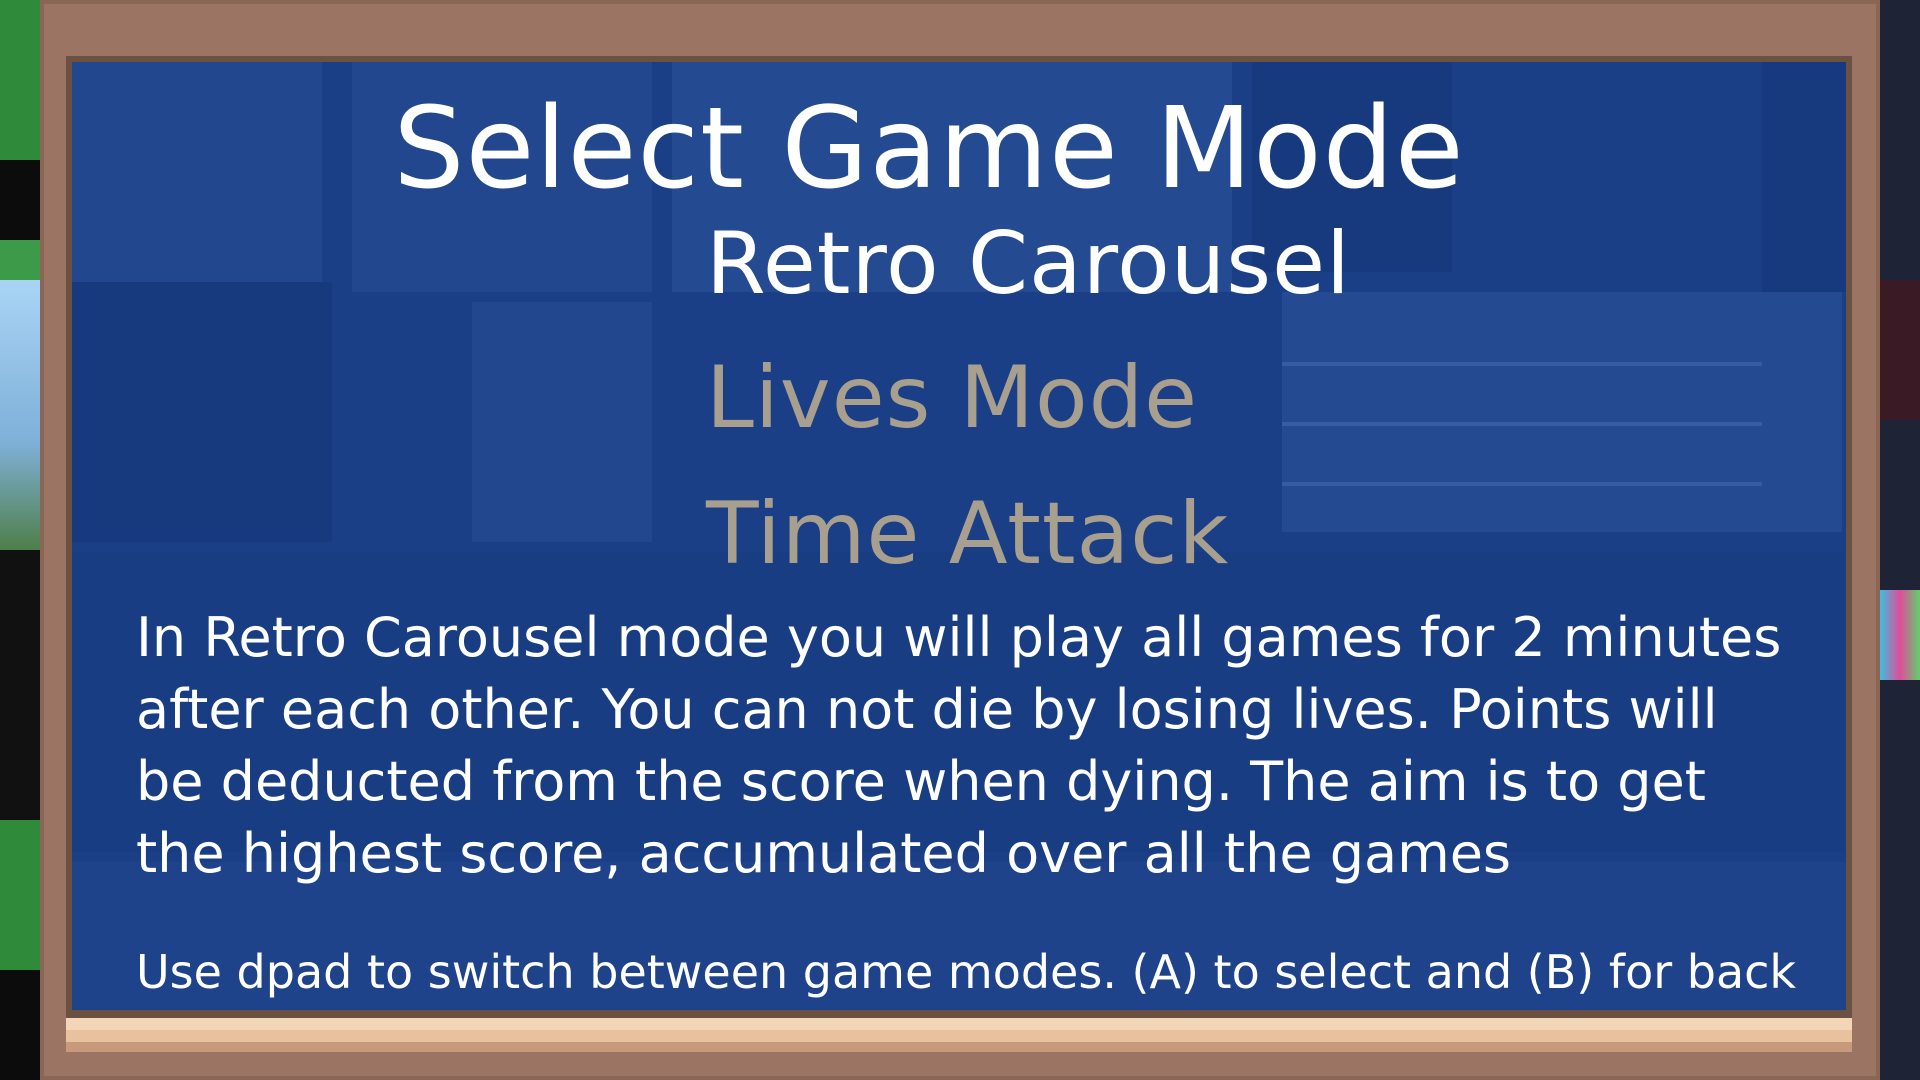 The width and height of the screenshot is (1920, 1080). Describe the element at coordinates (929, 149) in the screenshot. I see `page-title: Select Game Mode` at that location.